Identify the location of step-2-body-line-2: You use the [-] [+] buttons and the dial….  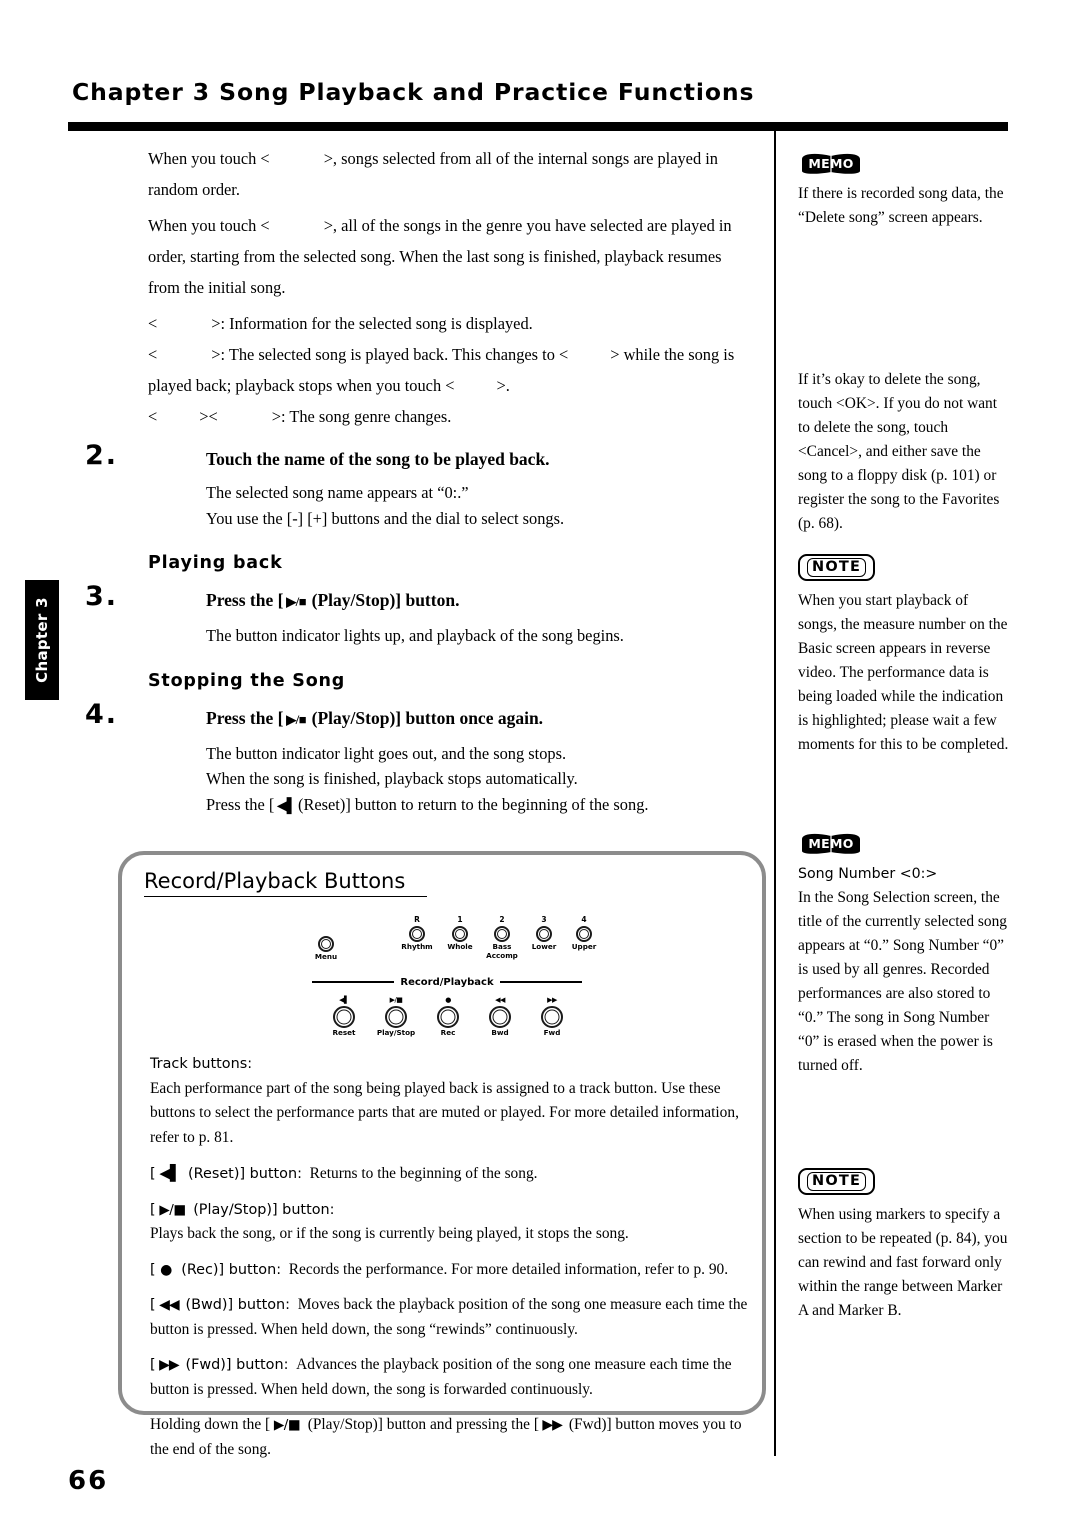
(385, 518).